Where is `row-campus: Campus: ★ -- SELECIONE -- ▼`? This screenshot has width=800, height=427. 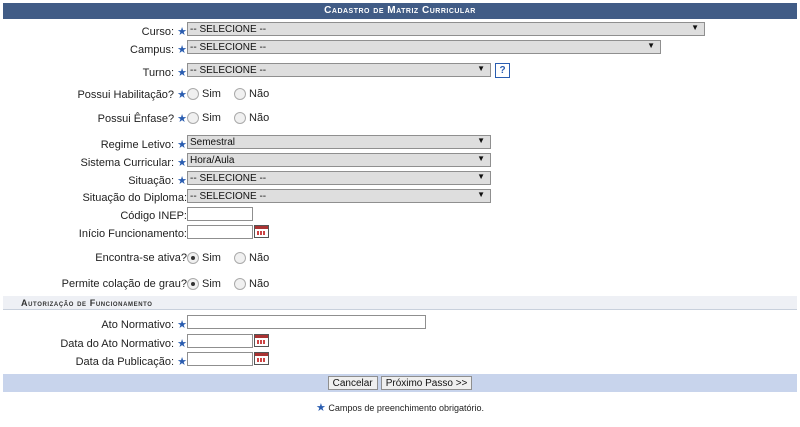
row-campus: Campus: ★ -- SELECIONE -- ▼ is located at coordinates (400, 49).